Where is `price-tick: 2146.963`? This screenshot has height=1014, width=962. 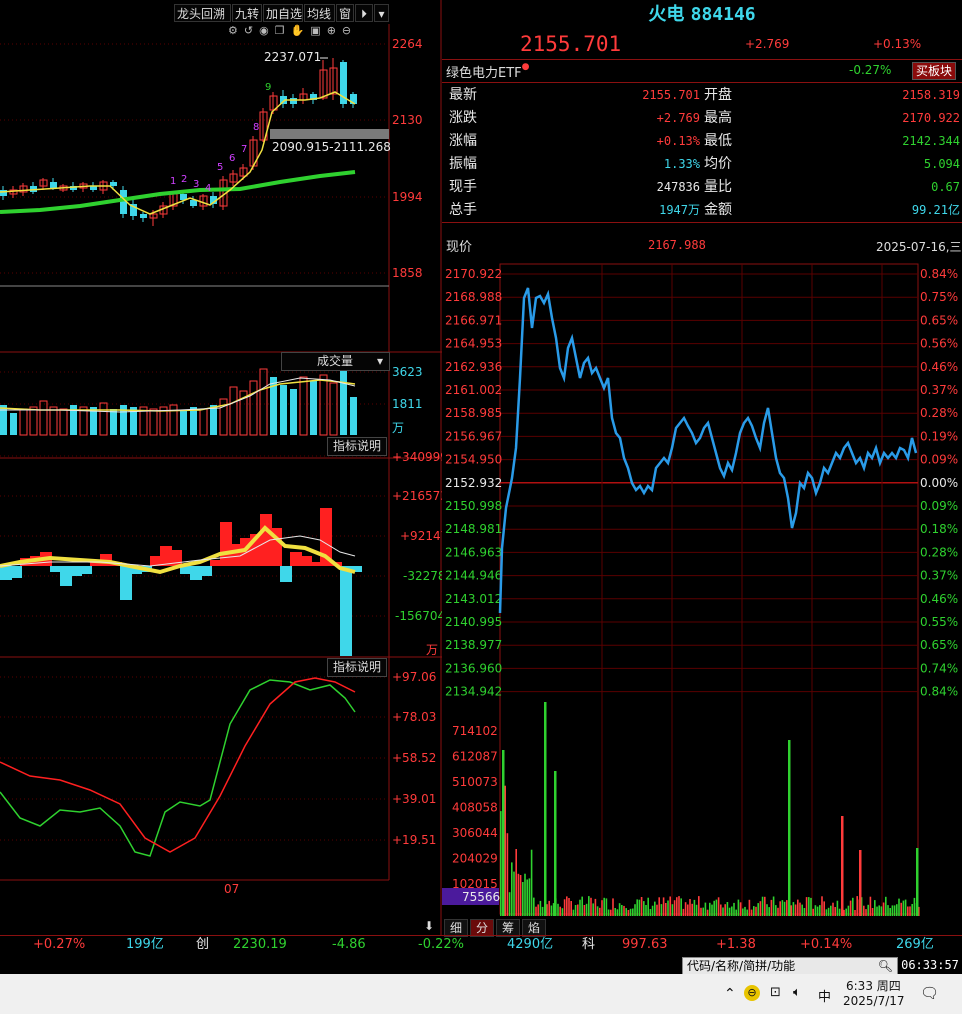 price-tick: 2146.963 is located at coordinates (473, 552).